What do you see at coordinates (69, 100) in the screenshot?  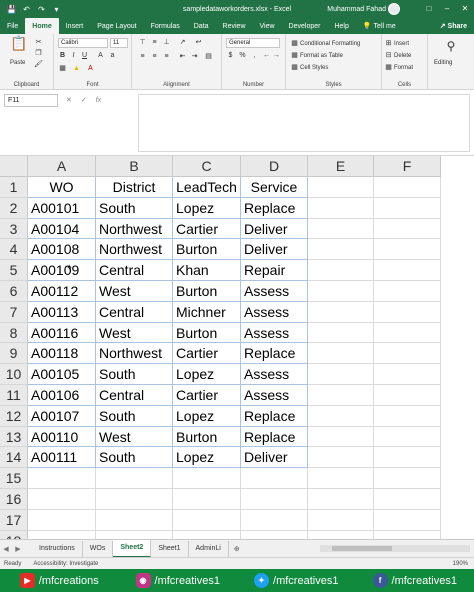 I see `cancel-icon: ✕` at bounding box center [69, 100].